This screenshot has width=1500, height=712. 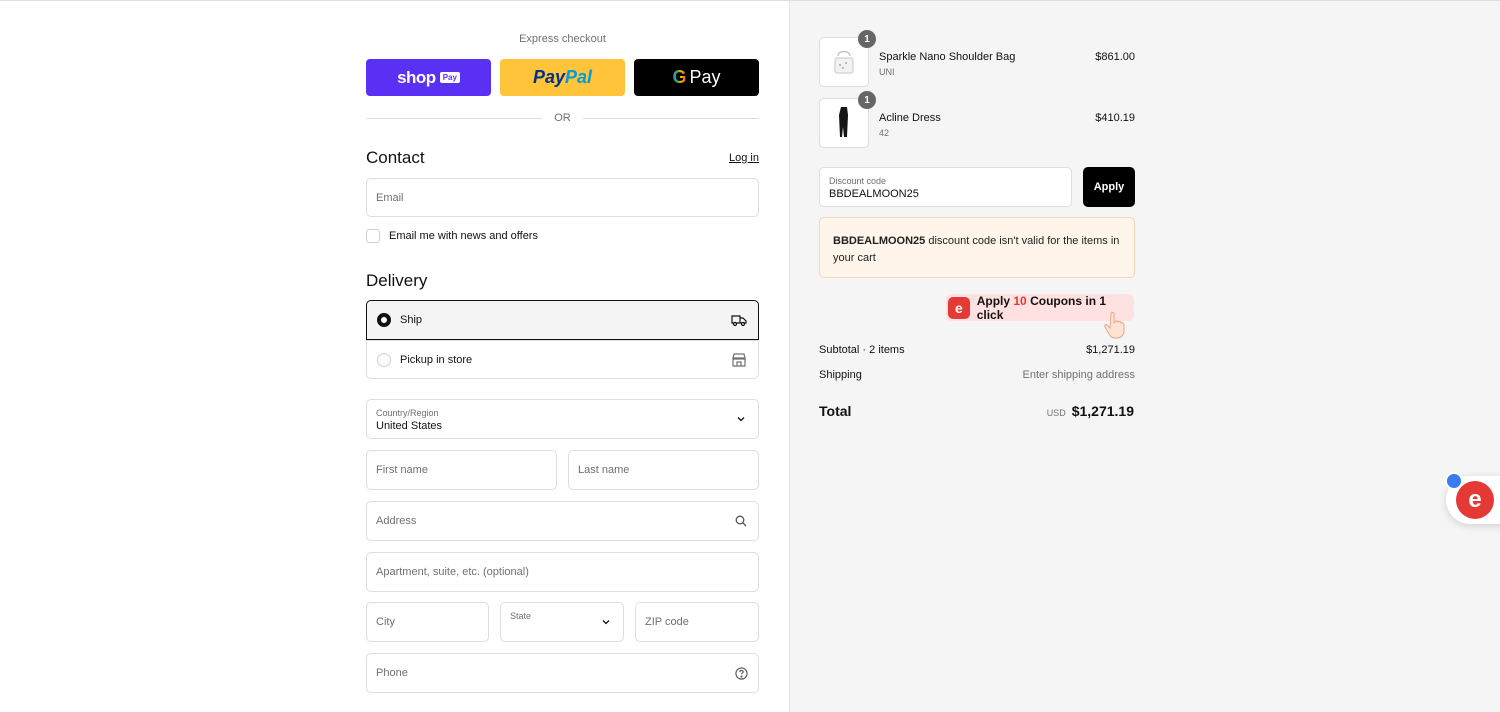 What do you see at coordinates (373, 236) in the screenshot?
I see `newsletter-checkbox` at bounding box center [373, 236].